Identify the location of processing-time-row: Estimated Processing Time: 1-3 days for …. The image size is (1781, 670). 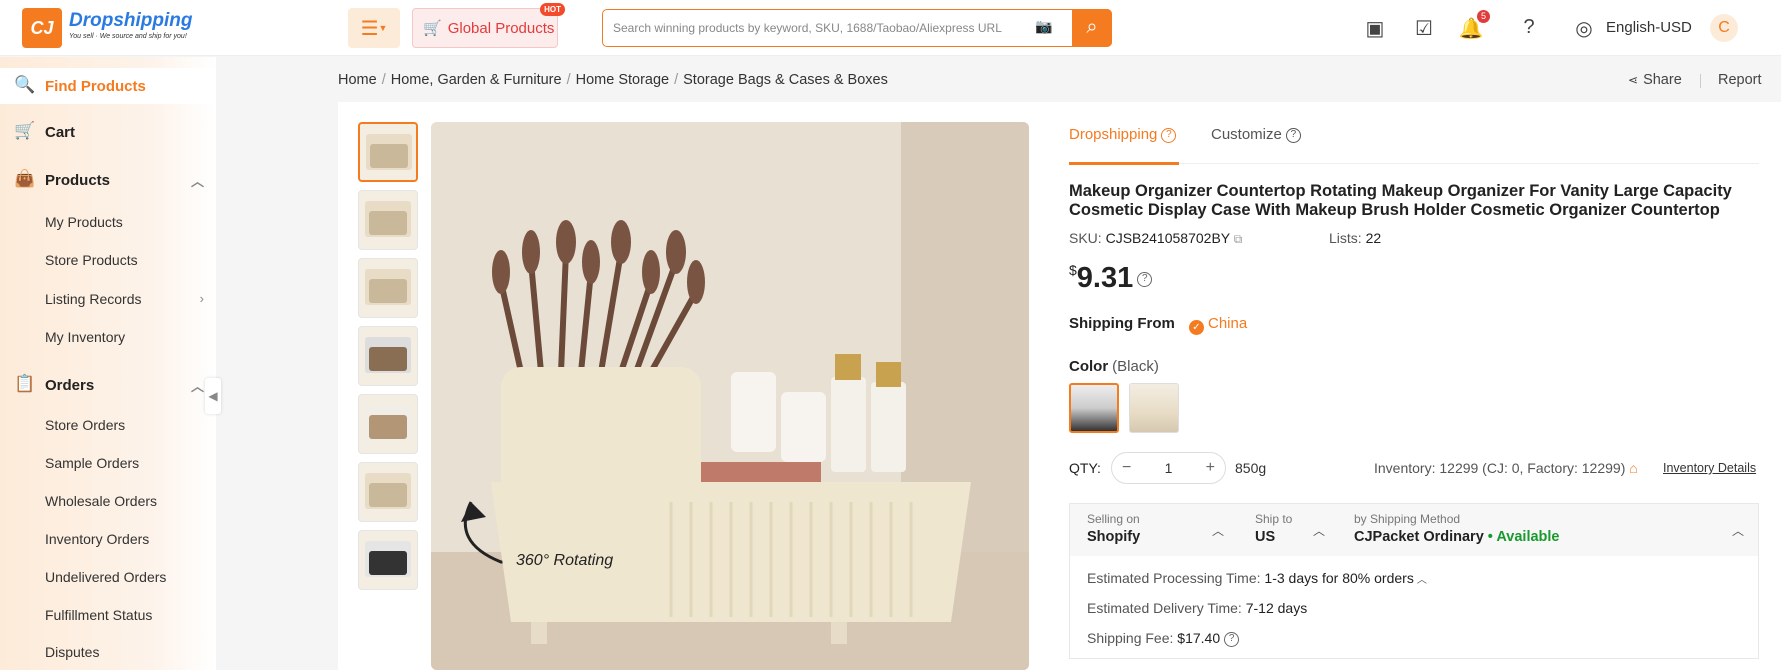
(1257, 578).